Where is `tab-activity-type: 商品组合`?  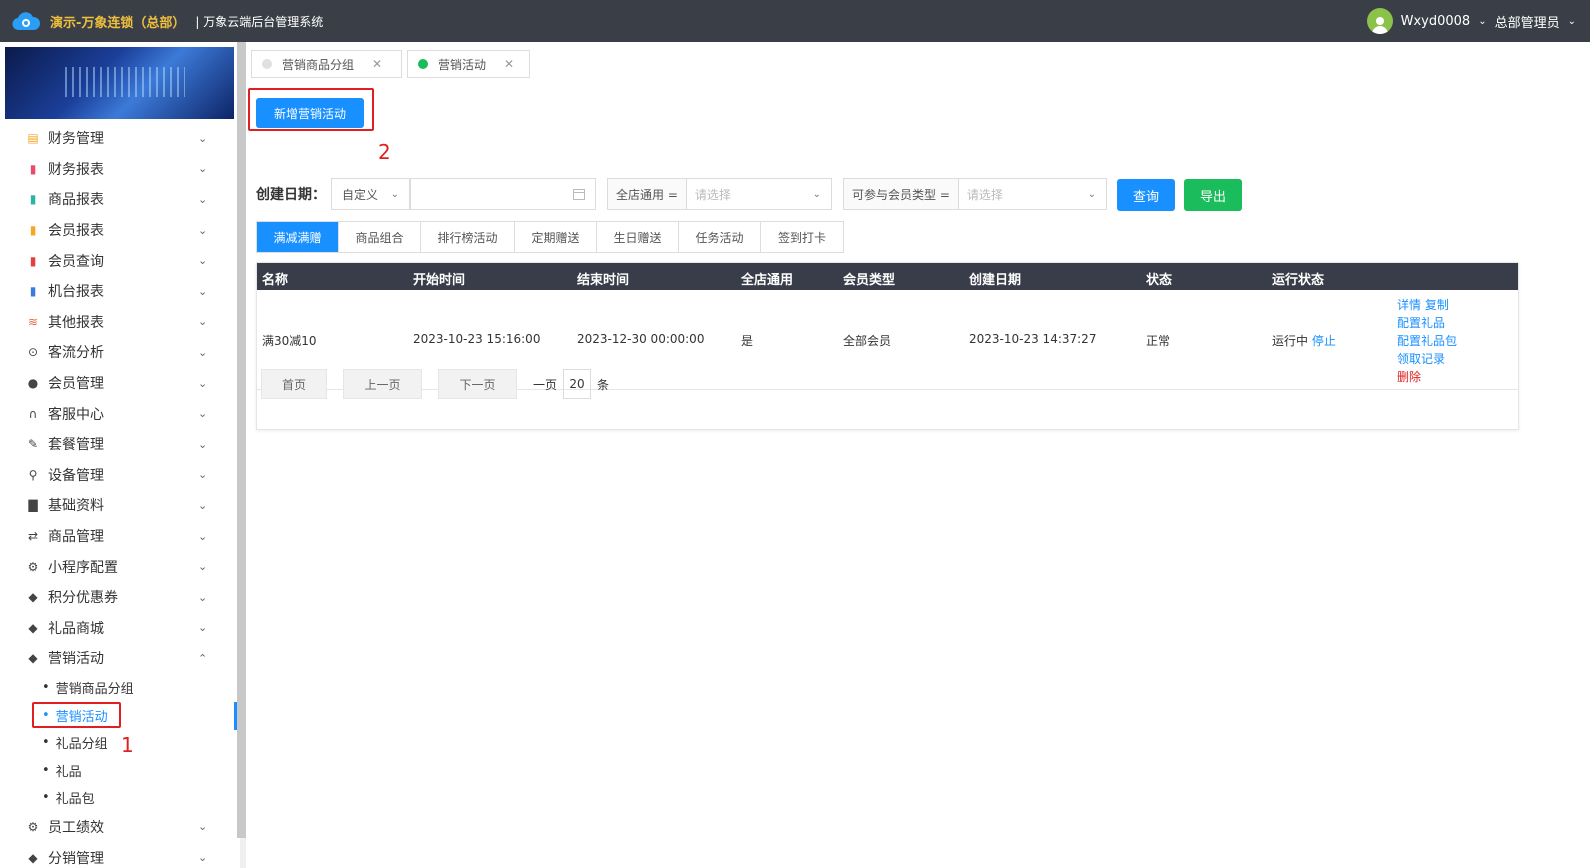 tab-activity-type: 商品组合 is located at coordinates (380, 237).